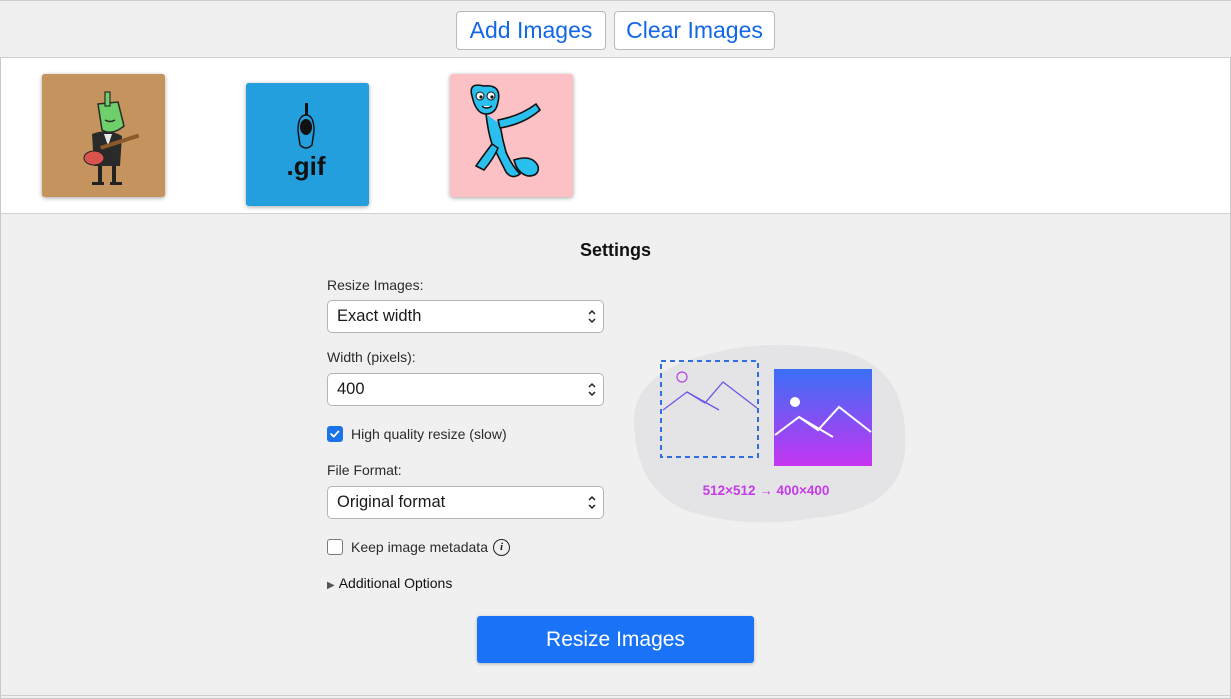  Describe the element at coordinates (375, 285) in the screenshot. I see `resize-images-label: Resize Images:` at that location.